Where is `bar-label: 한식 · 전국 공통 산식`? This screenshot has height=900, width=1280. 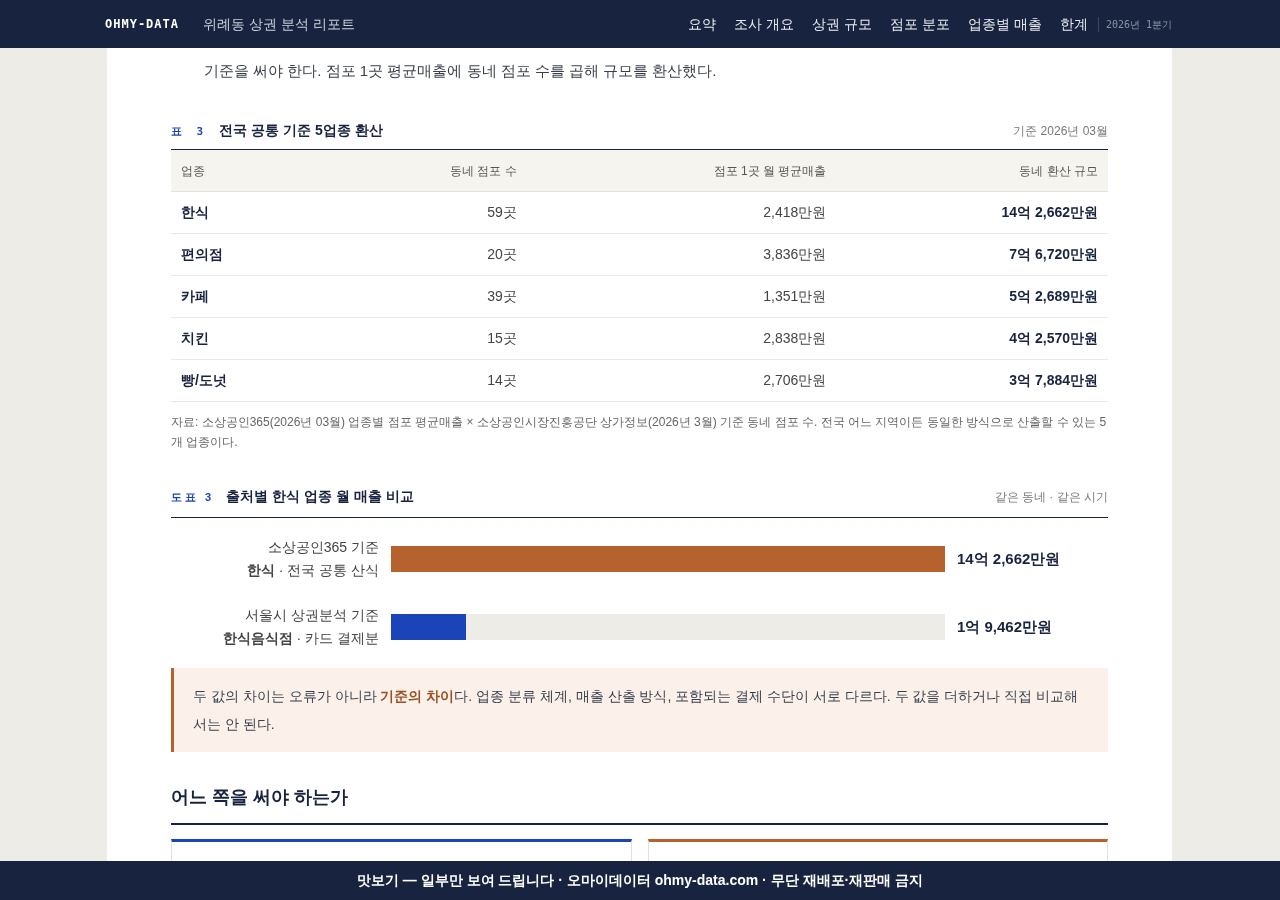 bar-label: 한식 · 전국 공통 산식 is located at coordinates (312, 570).